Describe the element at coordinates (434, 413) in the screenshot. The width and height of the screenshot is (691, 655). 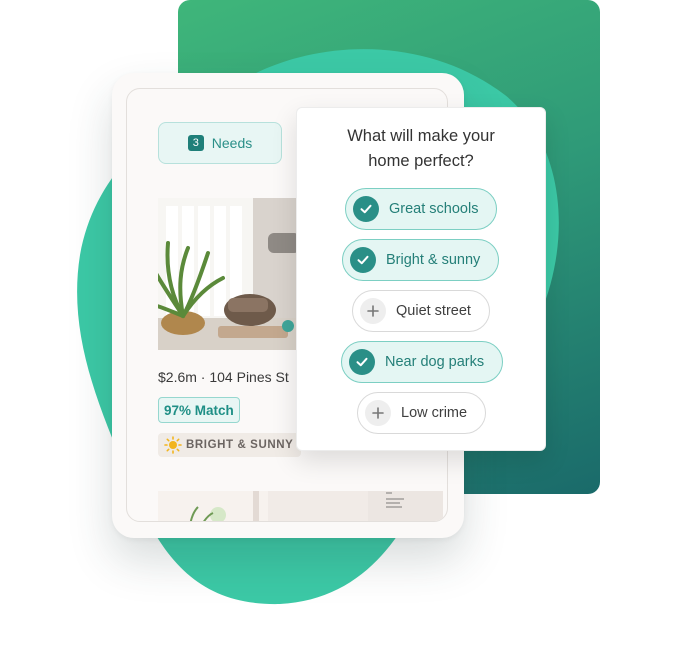
I see `option-label: Low crime` at that location.